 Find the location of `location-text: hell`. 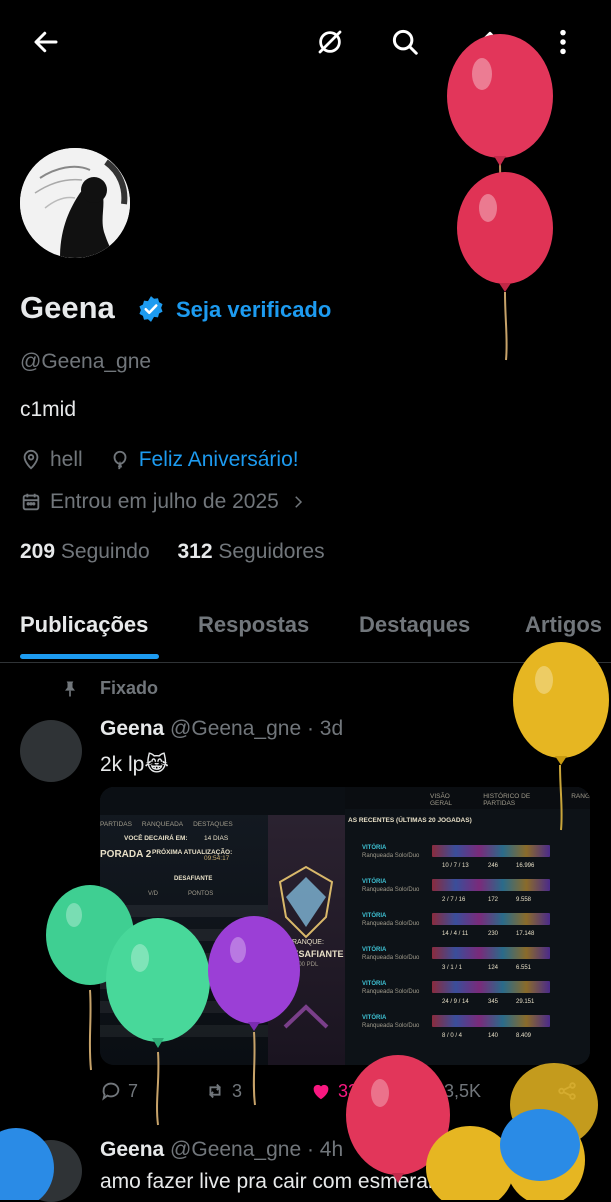

location-text: hell is located at coordinates (66, 459).